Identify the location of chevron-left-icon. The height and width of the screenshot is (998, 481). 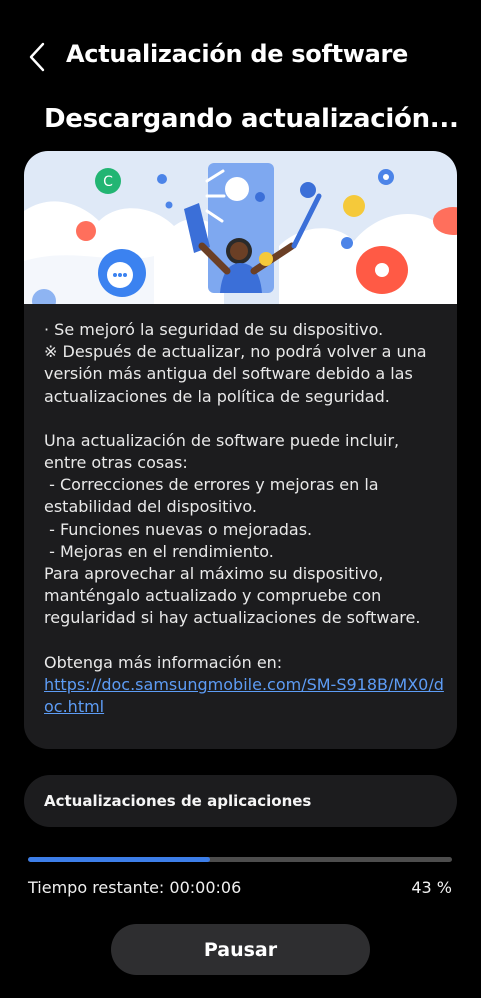
(38, 57).